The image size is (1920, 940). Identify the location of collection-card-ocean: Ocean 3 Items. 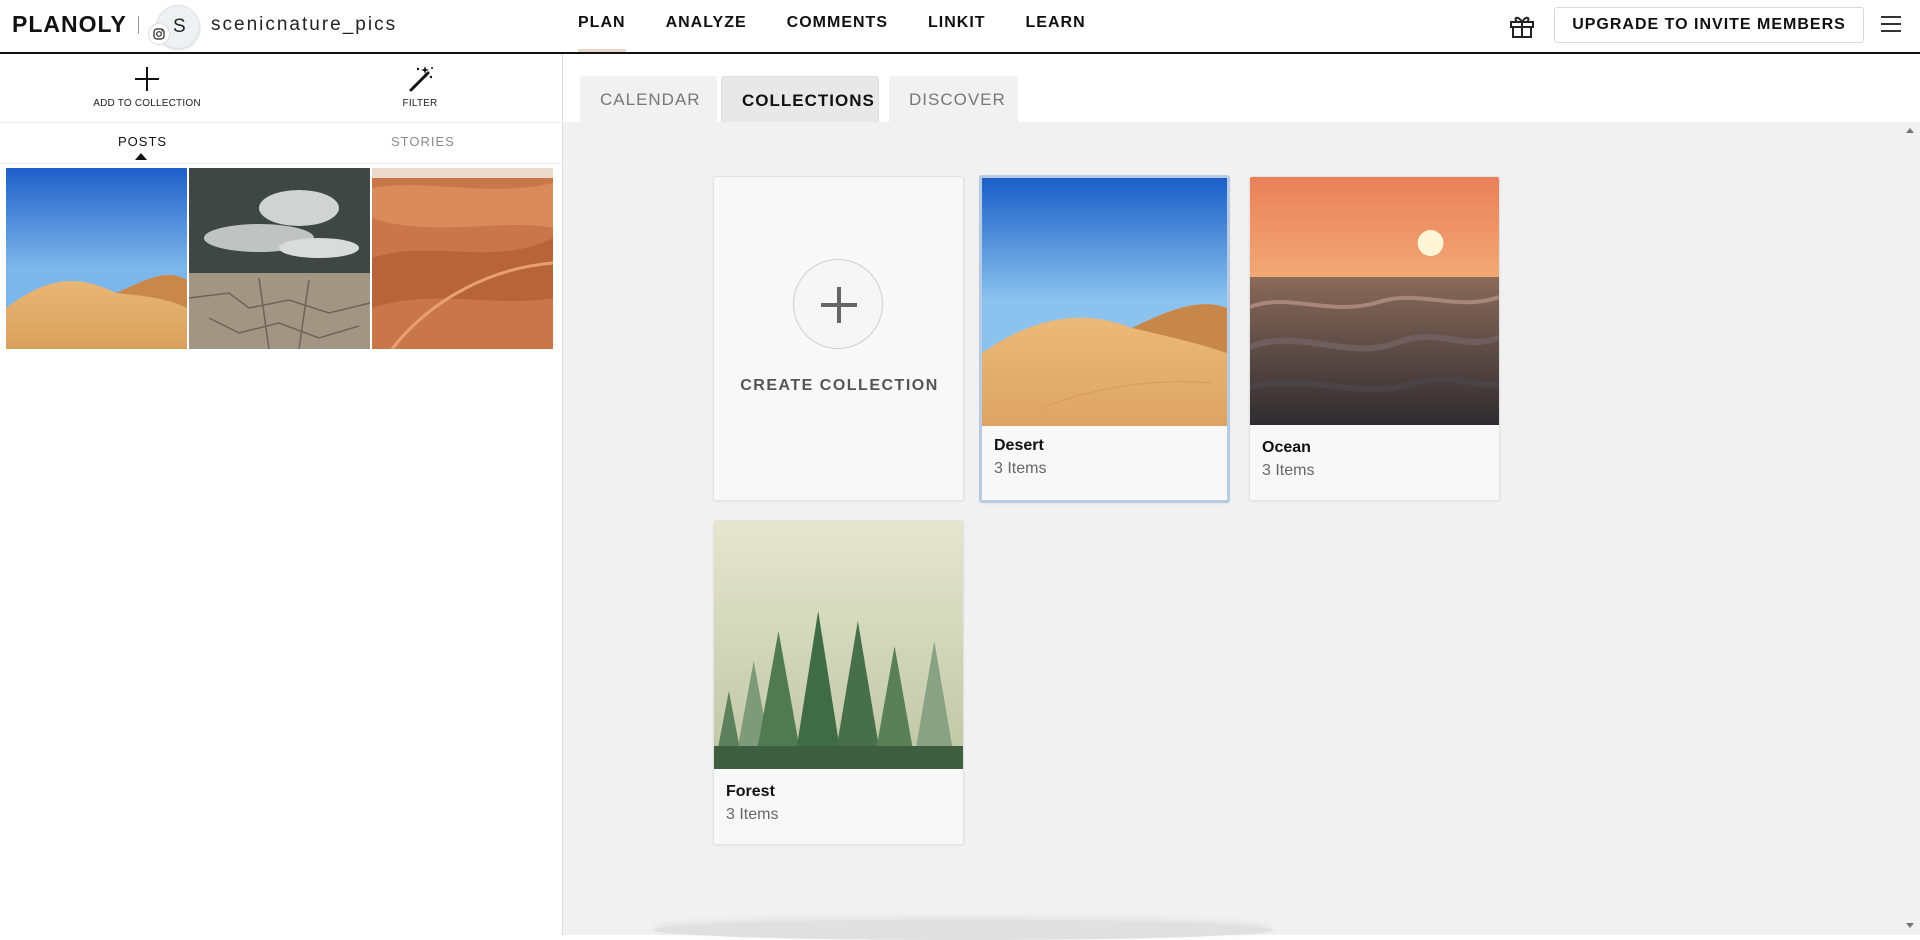
(1374, 338).